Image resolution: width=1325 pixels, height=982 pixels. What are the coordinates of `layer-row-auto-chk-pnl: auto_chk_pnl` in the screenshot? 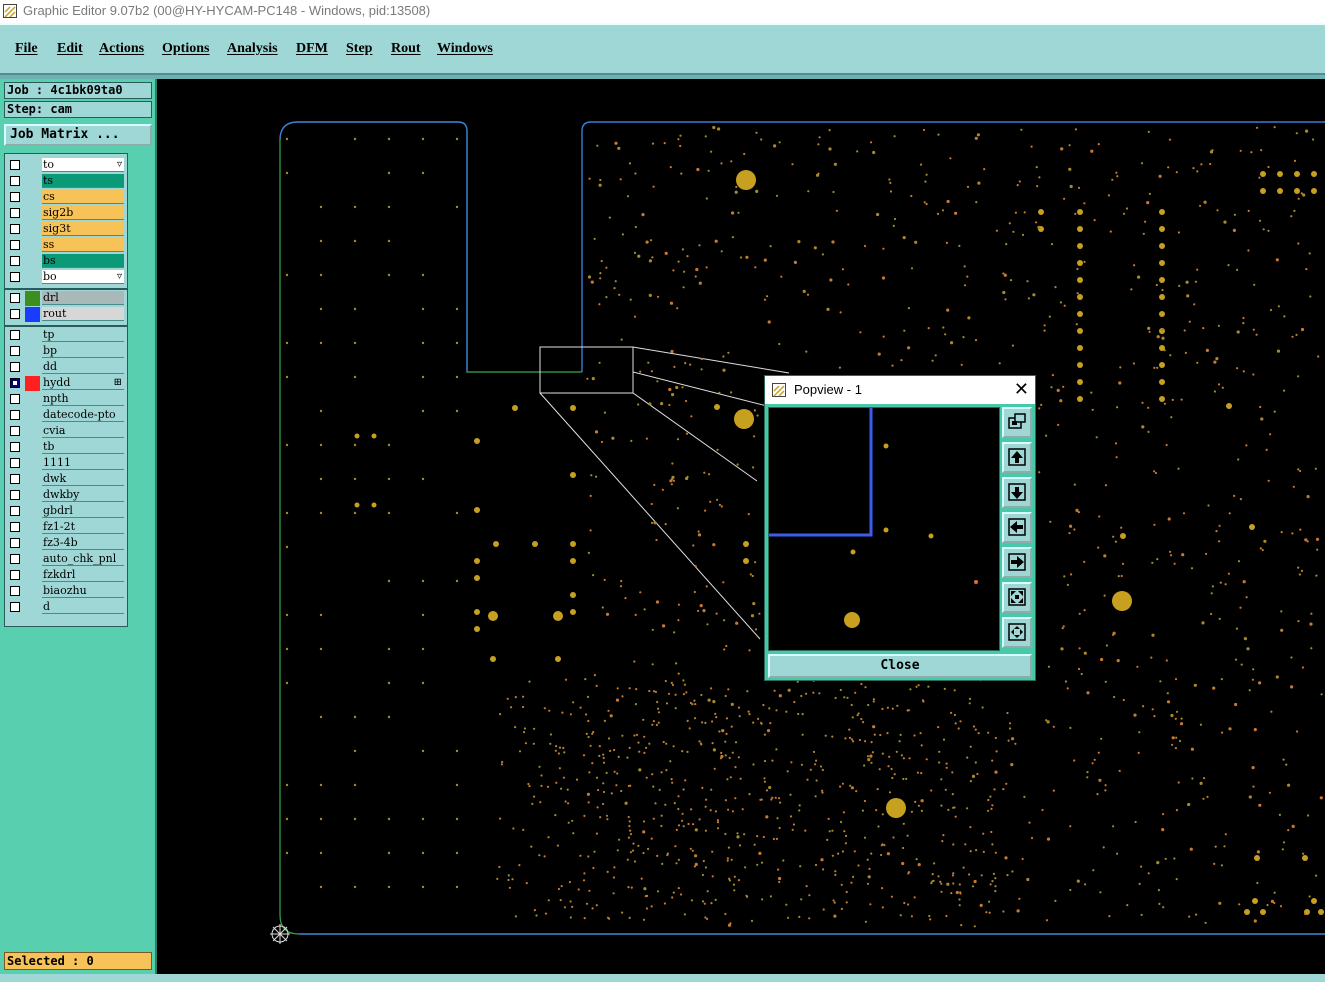 It's located at (66, 559).